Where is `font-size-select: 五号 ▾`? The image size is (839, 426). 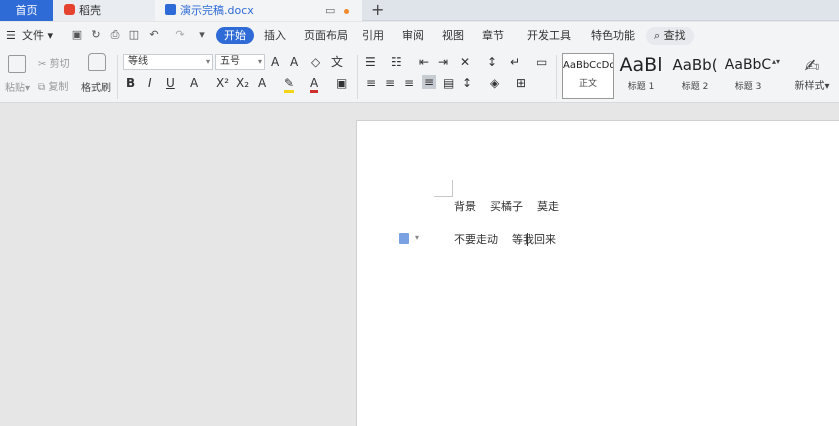 font-size-select: 五号 ▾ is located at coordinates (240, 62).